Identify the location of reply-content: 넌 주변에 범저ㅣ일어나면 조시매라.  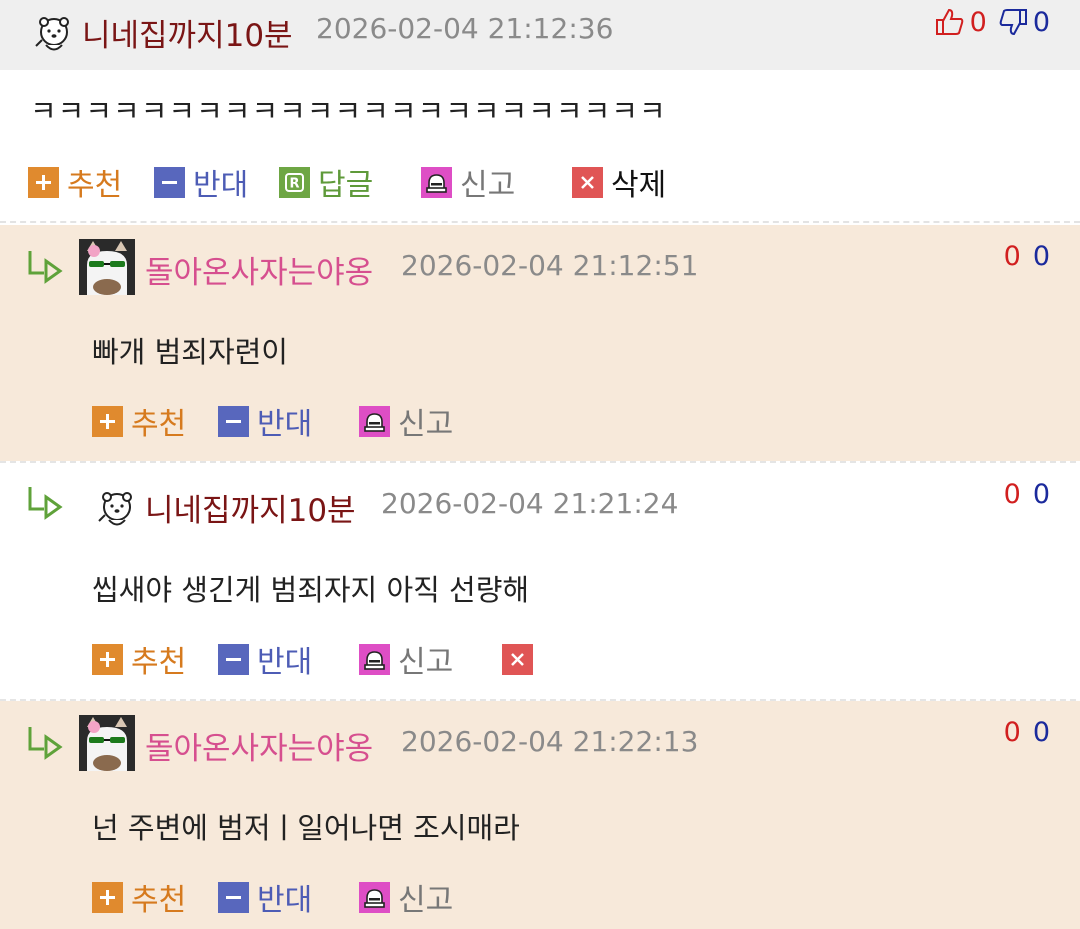
(306, 828).